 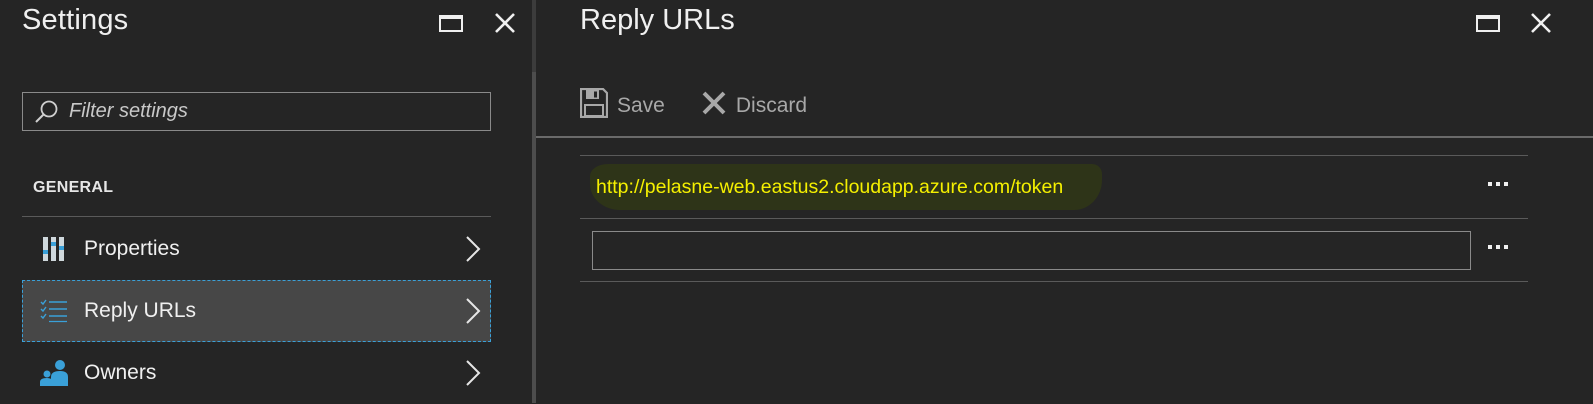 I want to click on general-section-header: GENERAL, so click(x=73, y=187).